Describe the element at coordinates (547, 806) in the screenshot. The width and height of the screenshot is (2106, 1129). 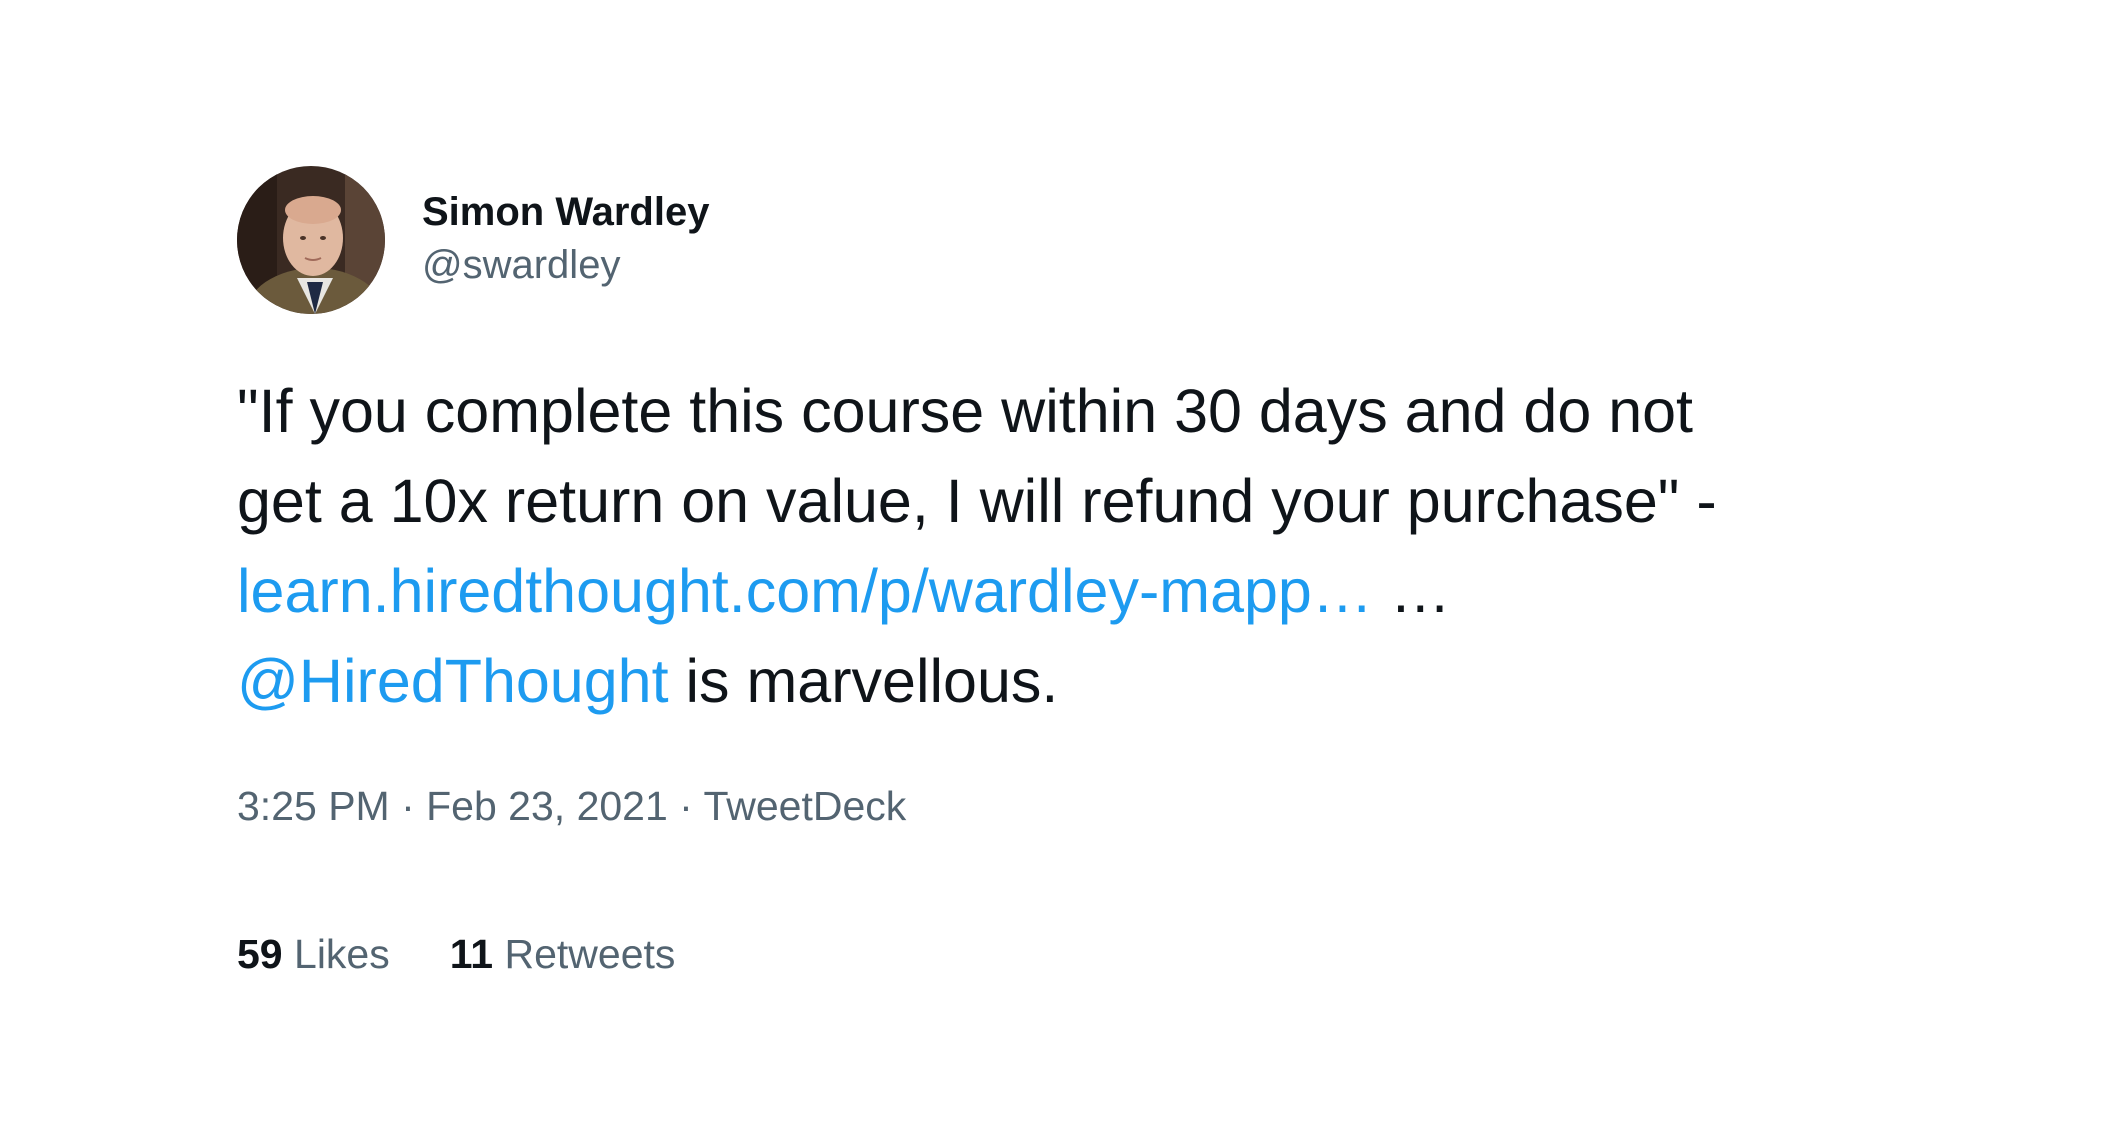
I see `tweet-date: Feb 23, 2021` at that location.